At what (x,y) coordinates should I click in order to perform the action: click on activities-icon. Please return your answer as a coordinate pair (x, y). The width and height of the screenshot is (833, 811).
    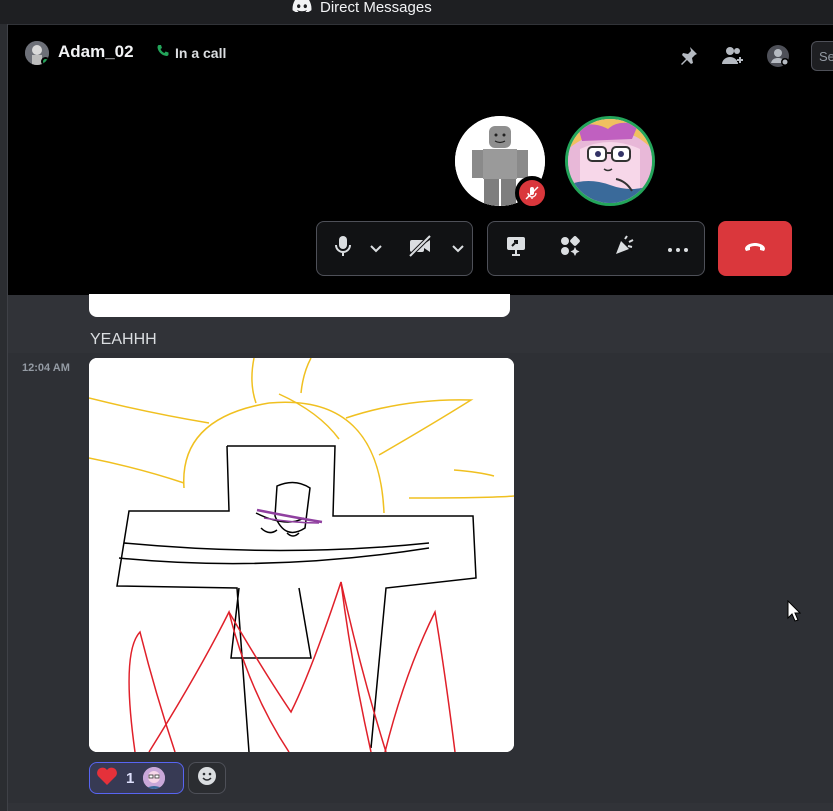
    Looking at the image, I should click on (570, 248).